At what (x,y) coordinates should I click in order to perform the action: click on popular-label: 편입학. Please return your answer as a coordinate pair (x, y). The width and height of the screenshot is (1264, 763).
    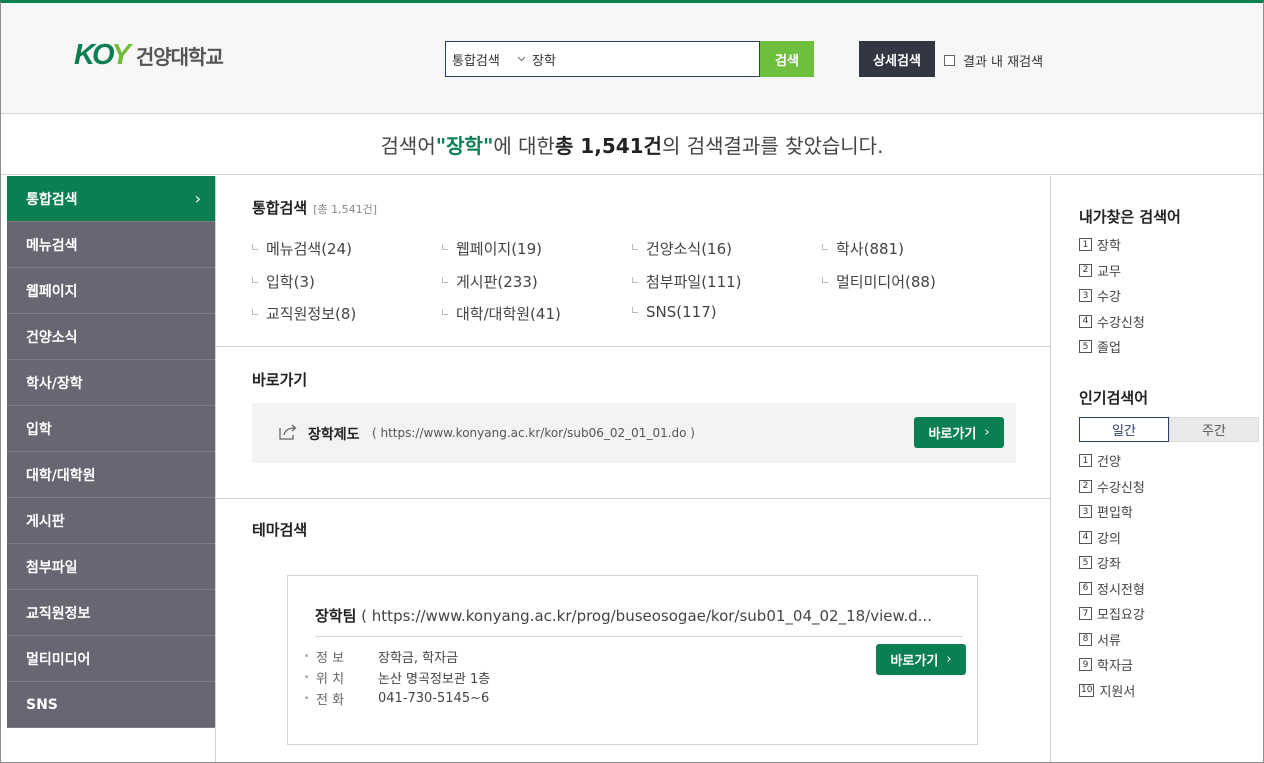
    Looking at the image, I should click on (1115, 514).